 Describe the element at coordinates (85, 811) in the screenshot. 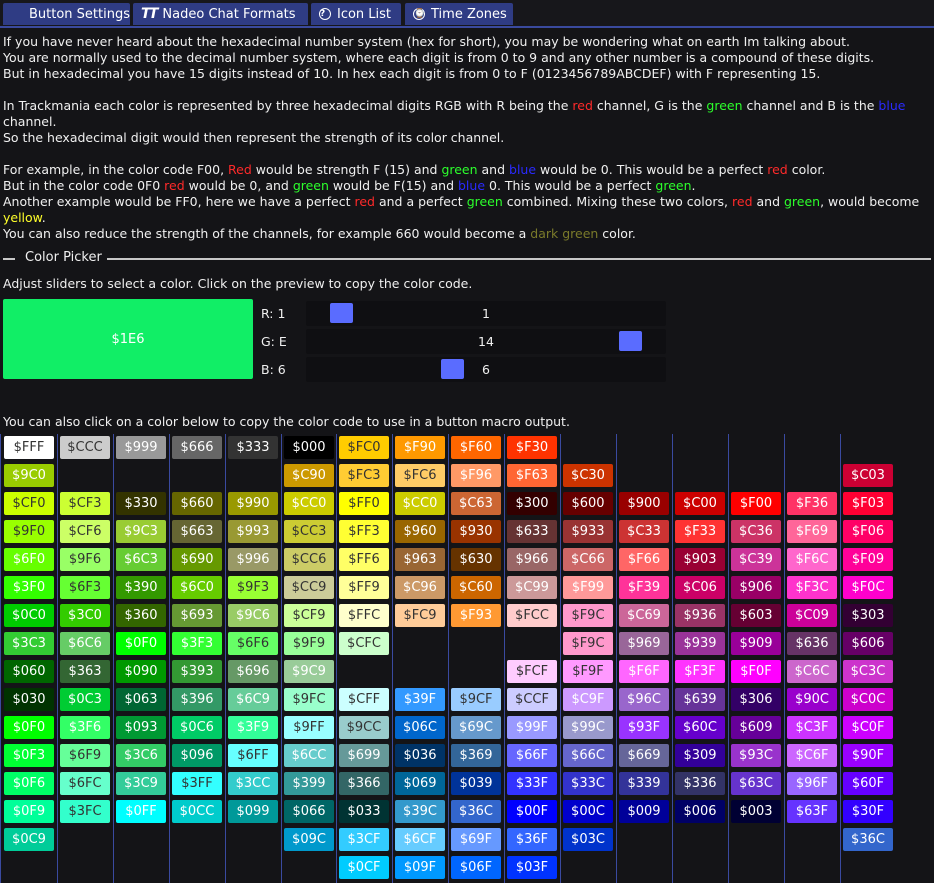

I see `color-swatch: $3FC` at that location.